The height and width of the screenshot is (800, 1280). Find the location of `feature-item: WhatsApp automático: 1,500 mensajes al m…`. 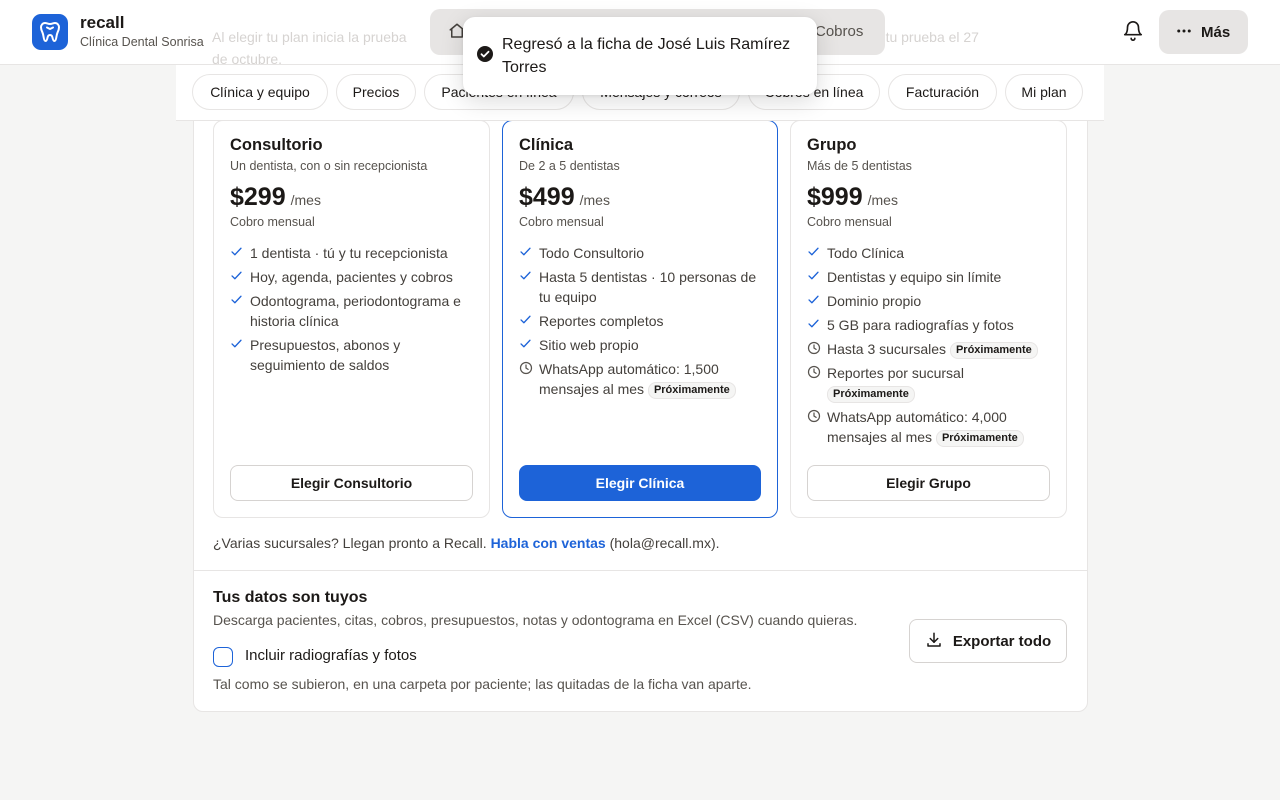

feature-item: WhatsApp automático: 1,500 mensajes al m… is located at coordinates (642, 379).